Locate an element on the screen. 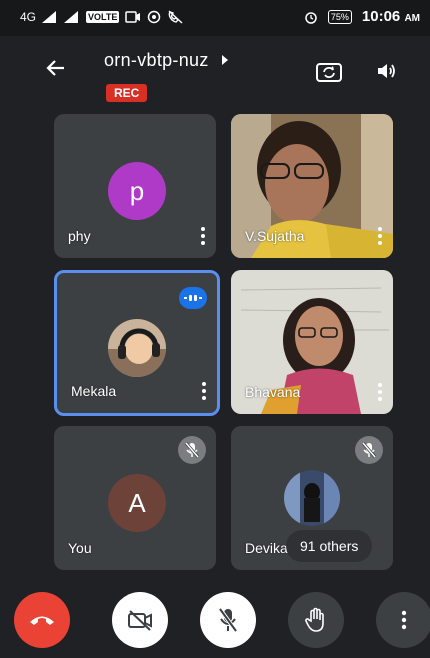 The image size is (430, 658). status-right: 75% 10:06 AM is located at coordinates (362, 16).